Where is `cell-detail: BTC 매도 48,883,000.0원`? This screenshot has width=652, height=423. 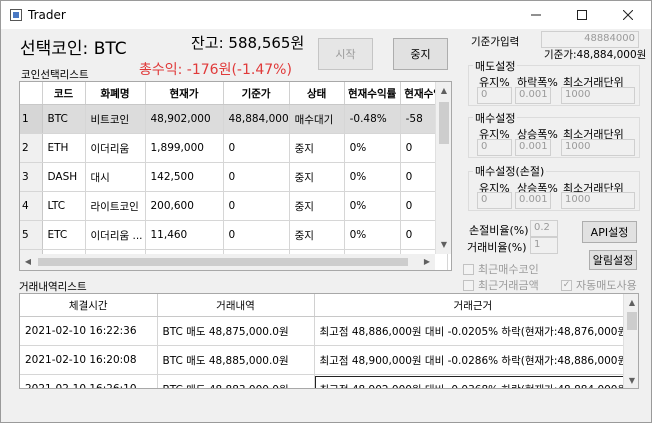 cell-detail: BTC 매도 48,883,000.0원 is located at coordinates (236, 381).